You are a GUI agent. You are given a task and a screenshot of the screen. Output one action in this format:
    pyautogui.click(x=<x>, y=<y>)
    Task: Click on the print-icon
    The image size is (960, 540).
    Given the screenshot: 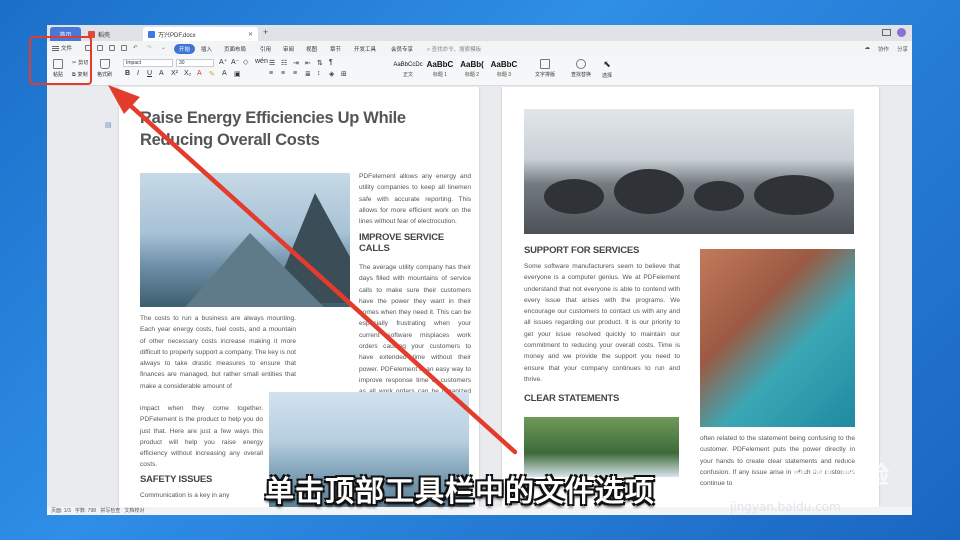 What is the action you would take?
    pyautogui.click(x=112, y=48)
    